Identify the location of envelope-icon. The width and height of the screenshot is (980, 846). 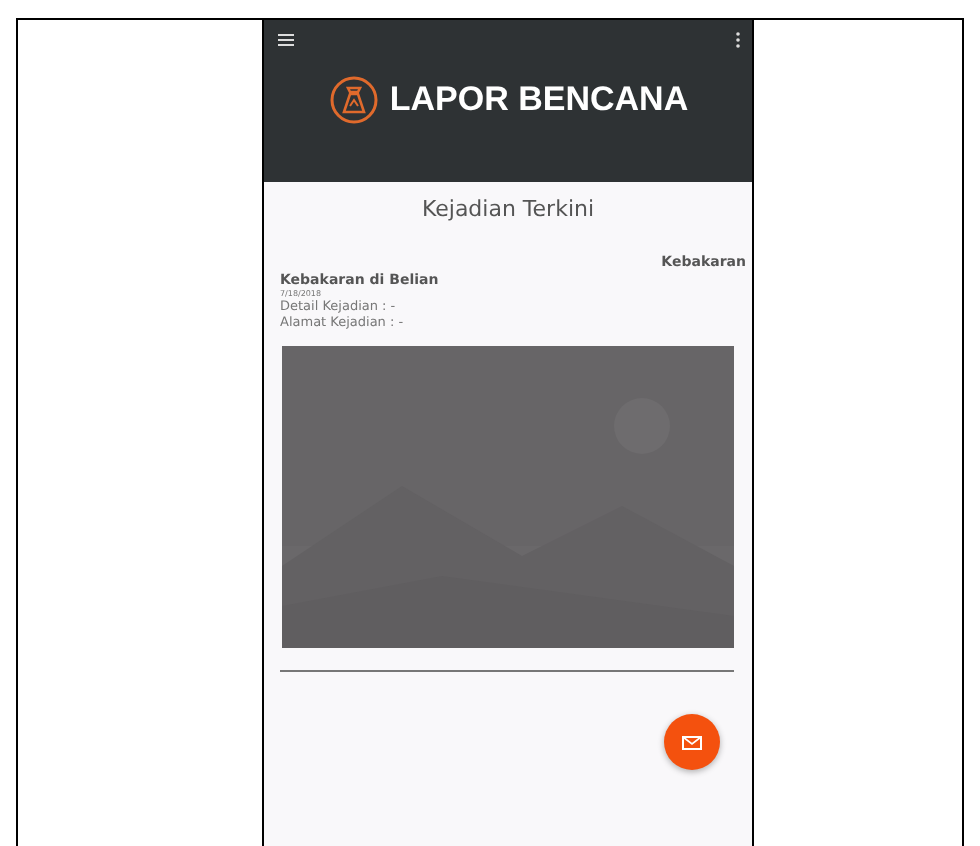
(692, 742).